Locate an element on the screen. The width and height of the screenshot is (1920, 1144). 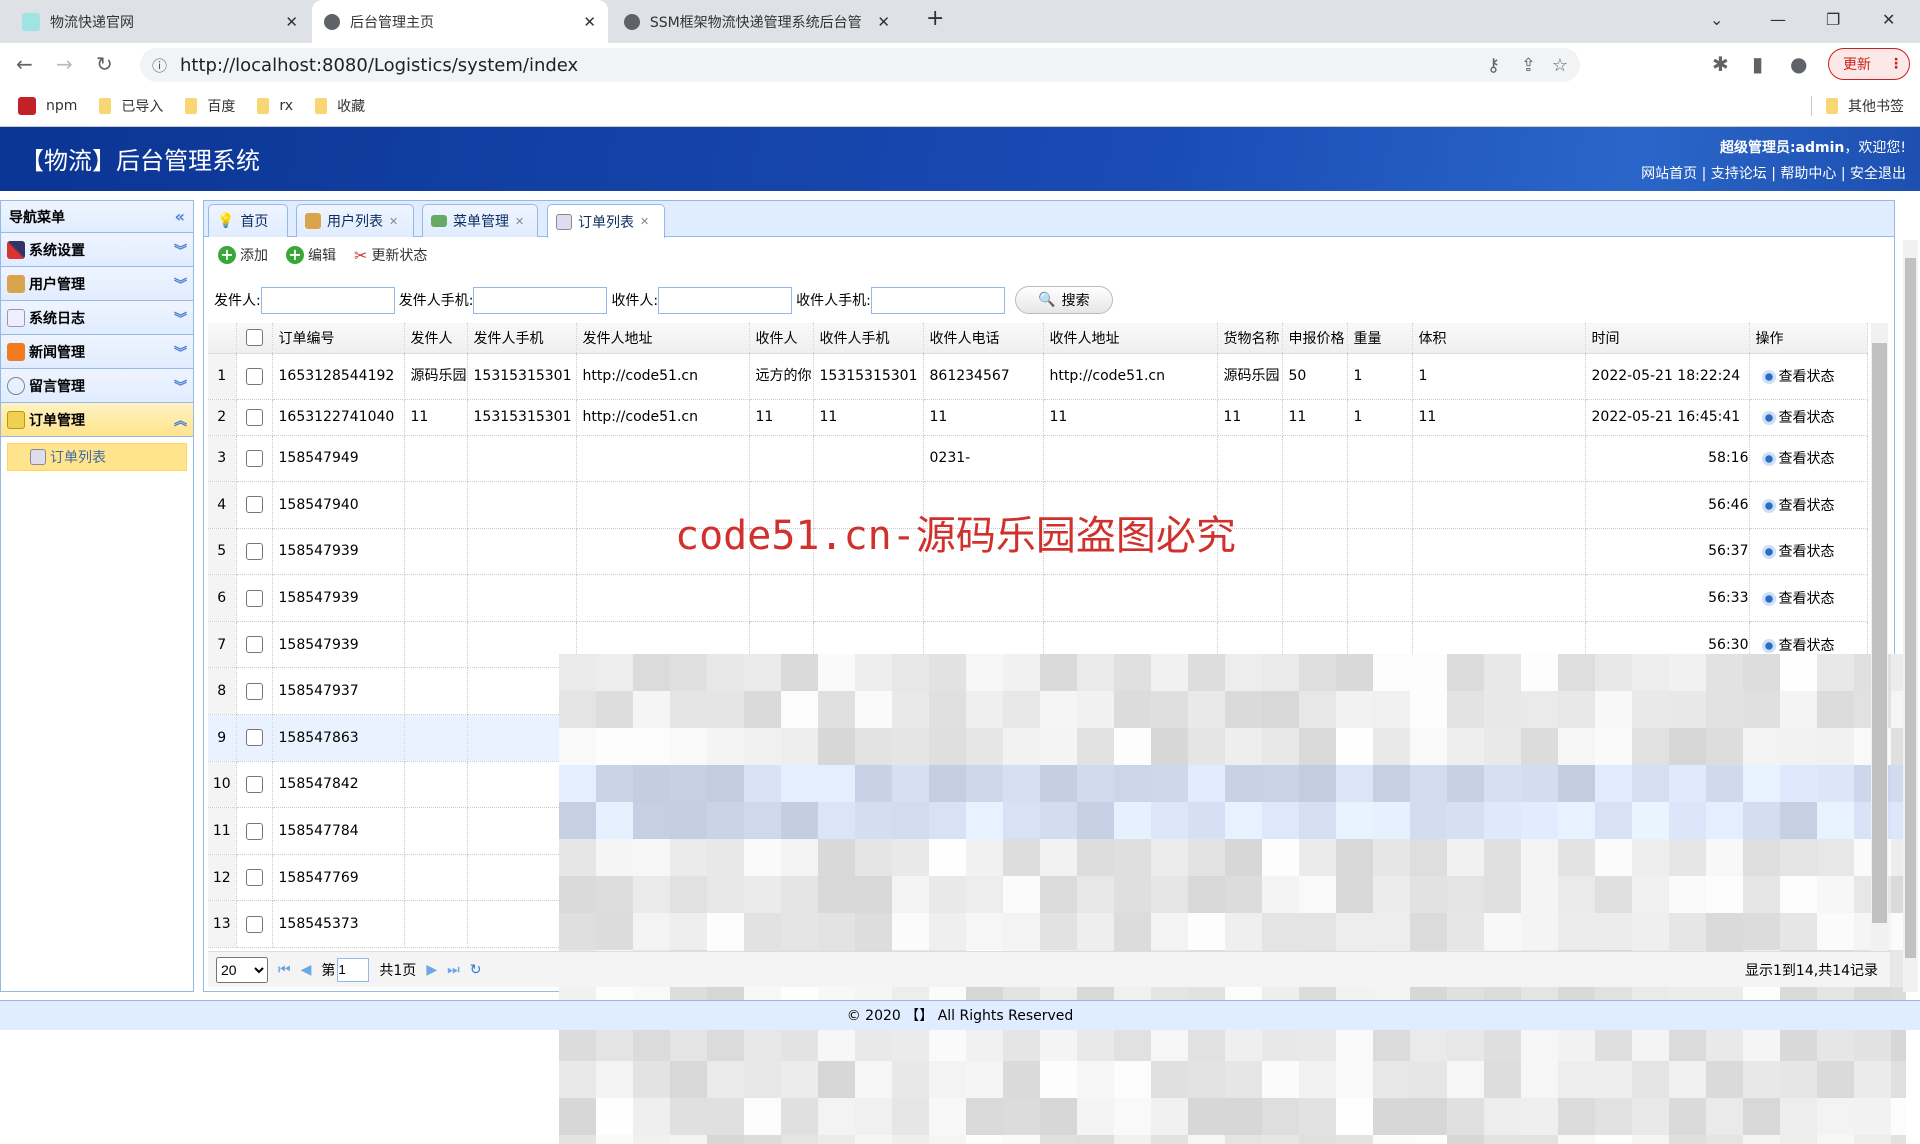
column-header: 时间 is located at coordinates (1667, 338).